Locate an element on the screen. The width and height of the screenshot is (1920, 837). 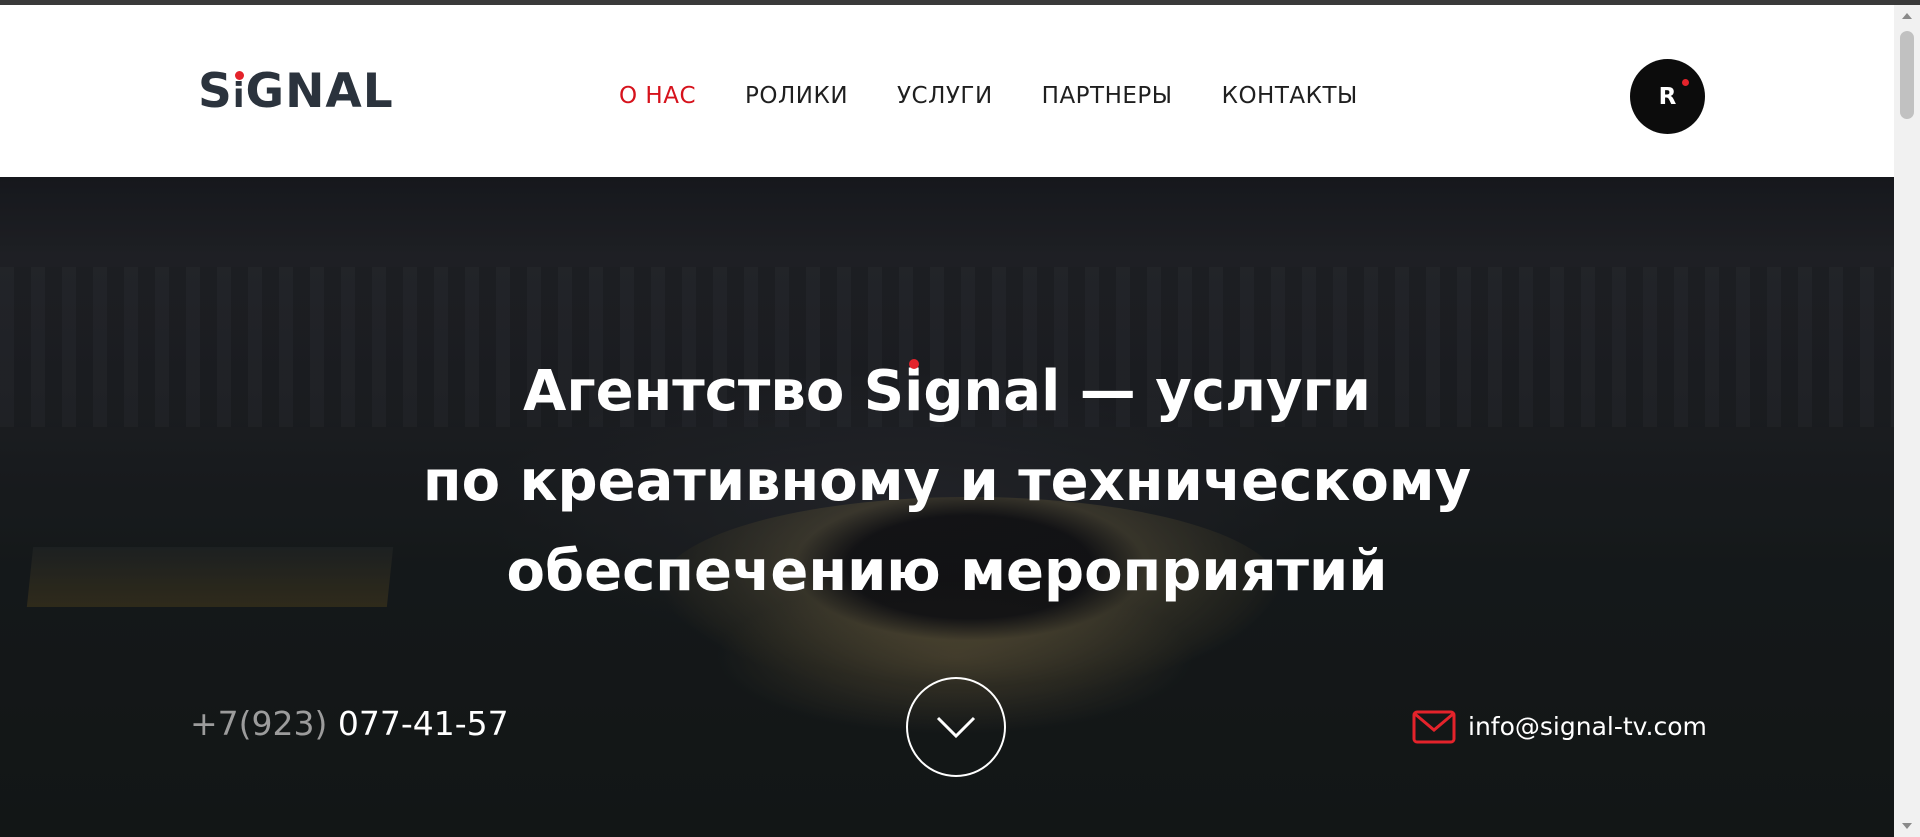
logo-letters-rest: GNAL is located at coordinates (319, 91).